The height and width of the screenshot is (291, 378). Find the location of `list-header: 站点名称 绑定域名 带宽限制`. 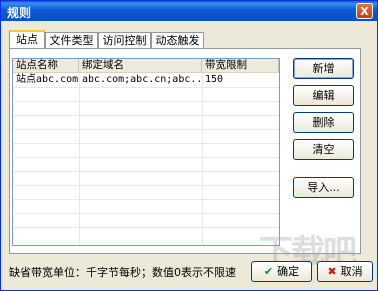

list-header: 站点名称 绑定域名 带宽限制 is located at coordinates (146, 66).